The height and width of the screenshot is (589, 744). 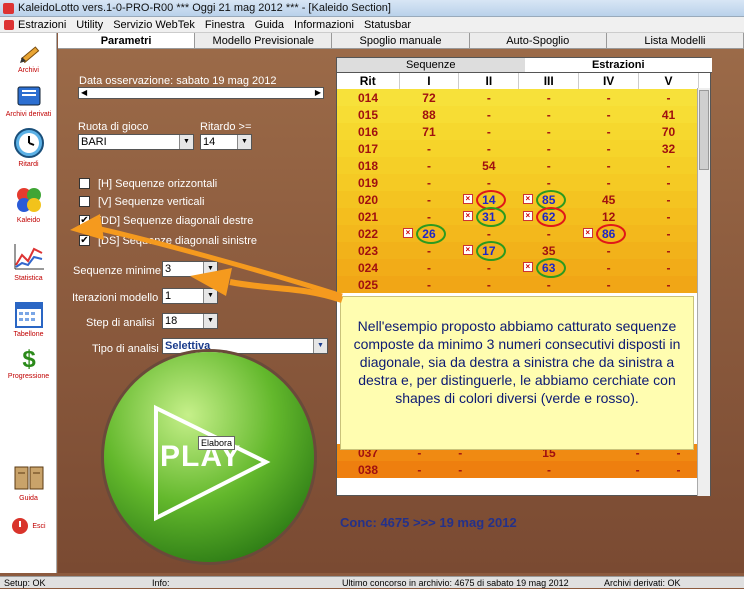 I want to click on menu-statusbar: Statusbar, so click(x=387, y=25).